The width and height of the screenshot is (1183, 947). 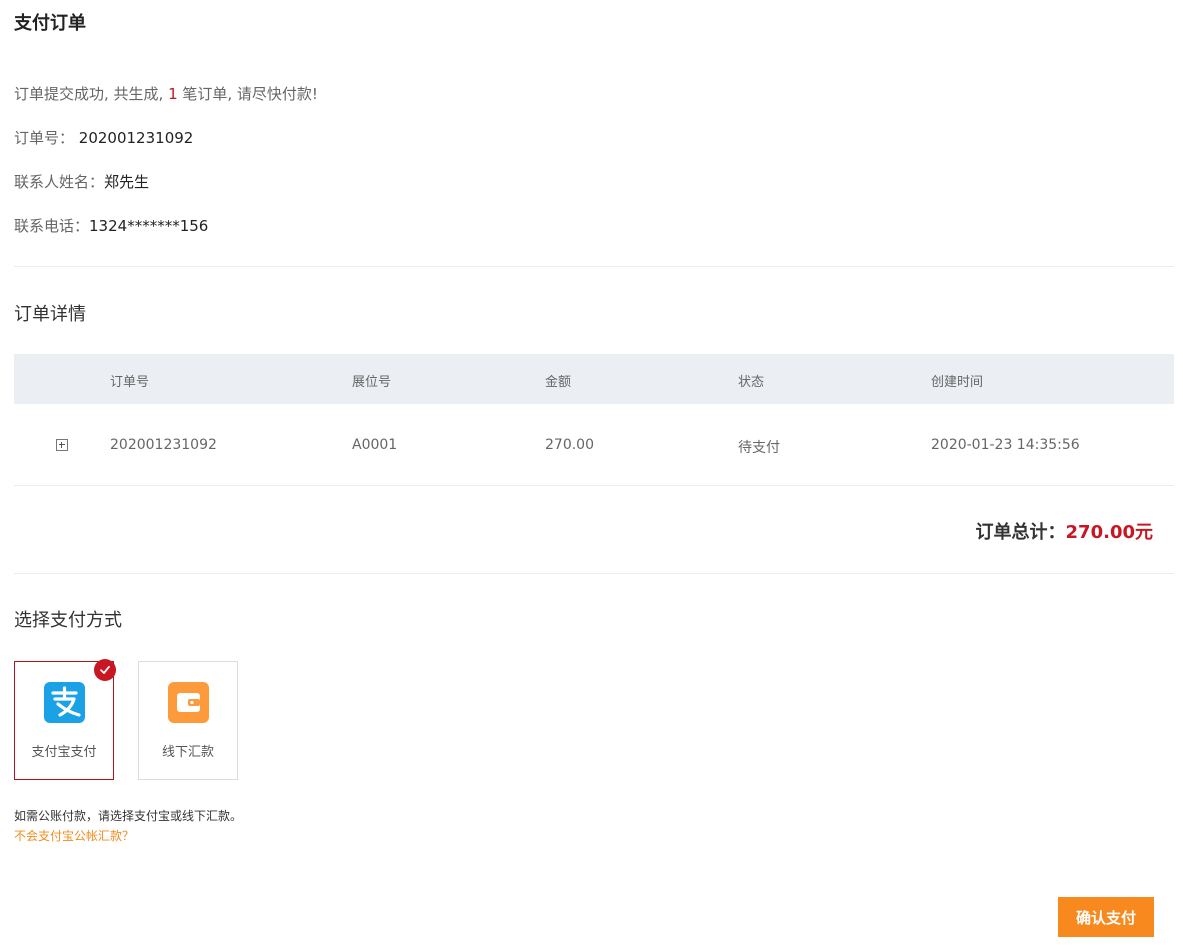 I want to click on page-title: 支付订单, so click(x=50, y=23).